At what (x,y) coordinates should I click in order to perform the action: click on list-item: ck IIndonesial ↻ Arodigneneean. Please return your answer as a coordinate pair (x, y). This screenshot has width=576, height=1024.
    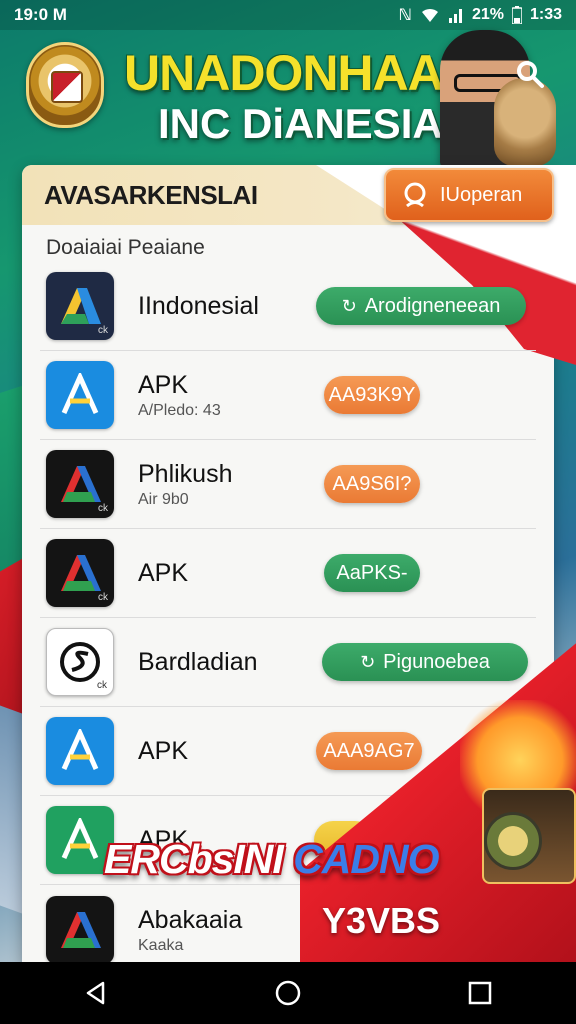
    Looking at the image, I should click on (288, 306).